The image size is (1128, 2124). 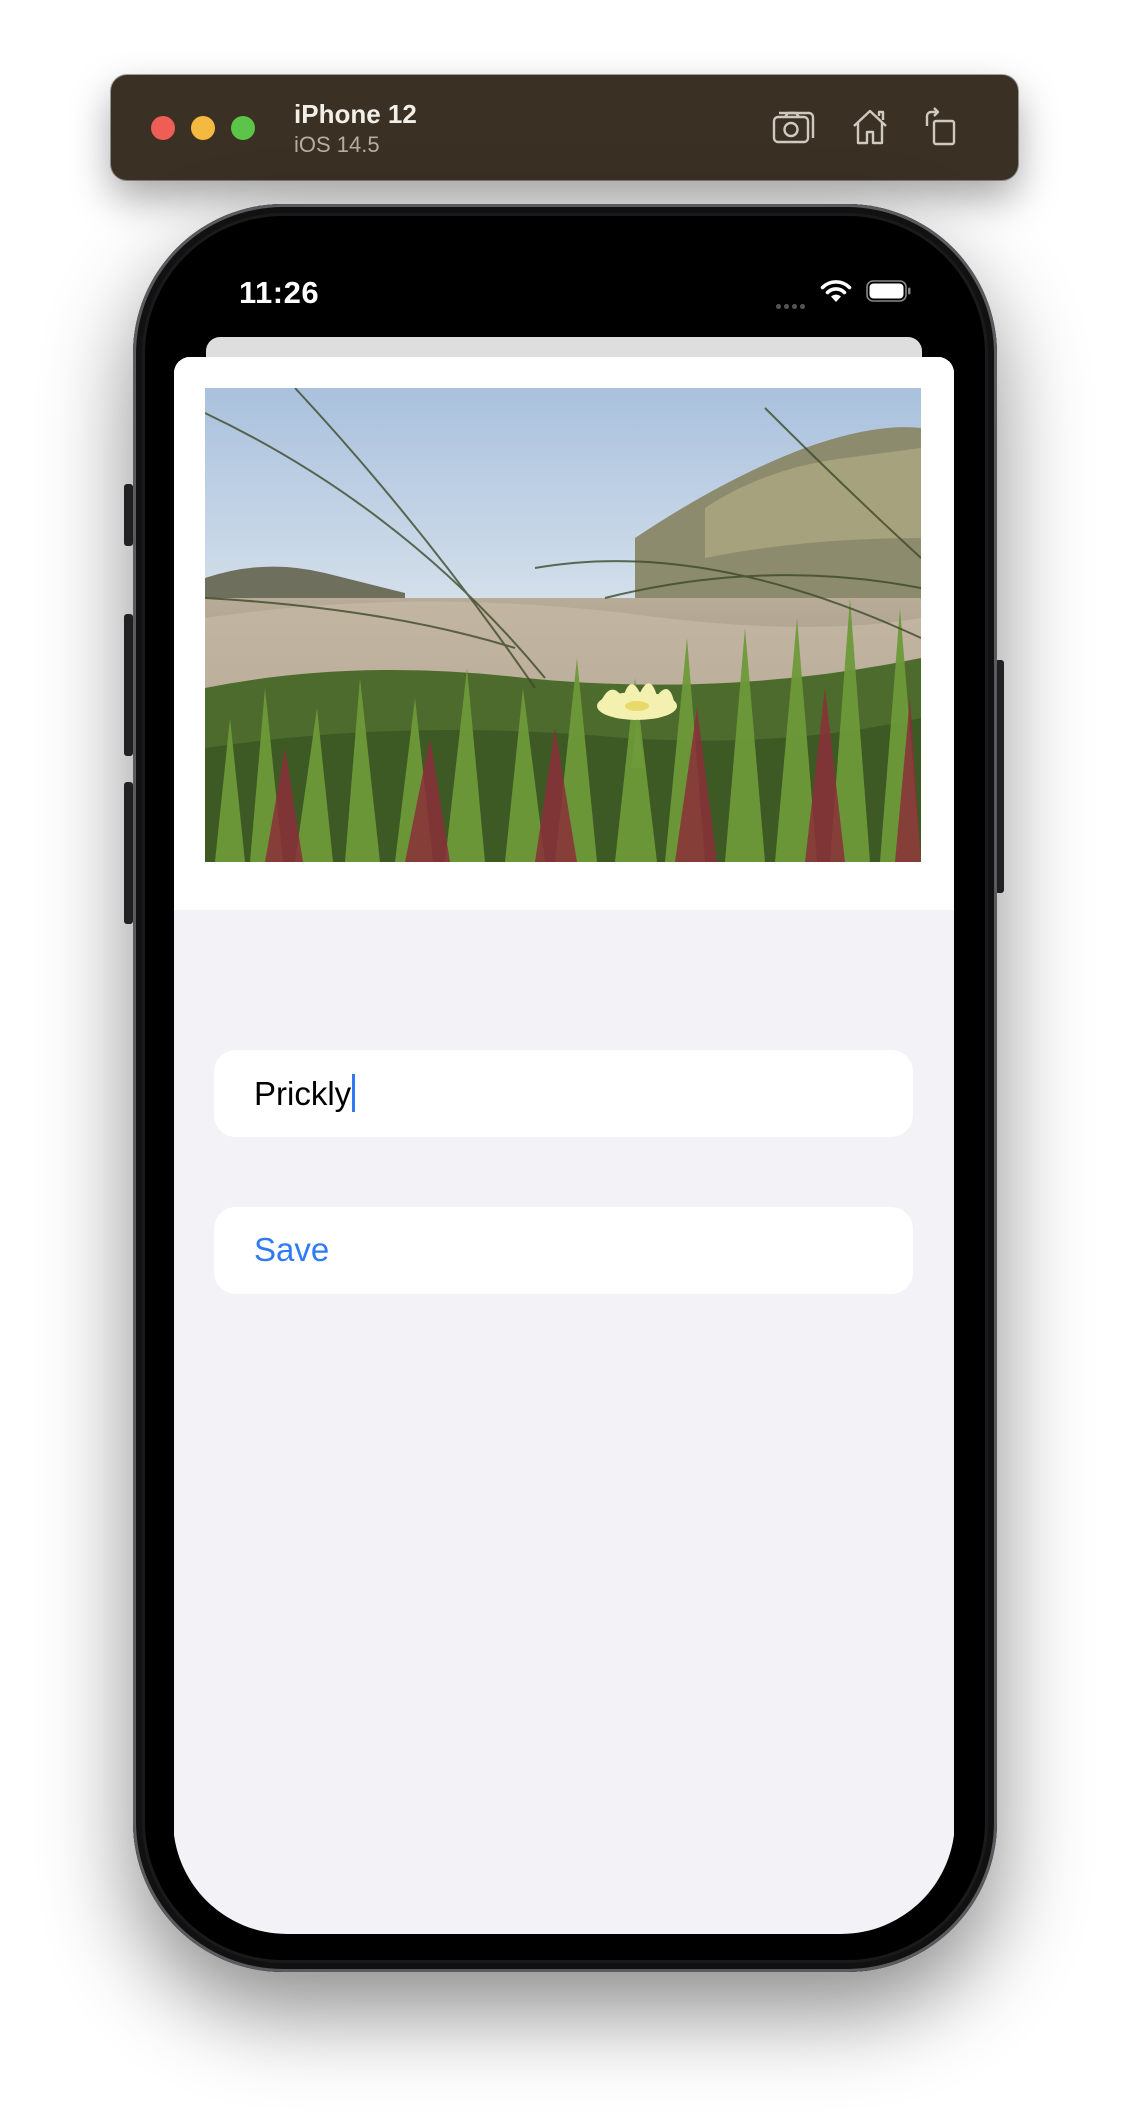 What do you see at coordinates (203, 128) in the screenshot?
I see `minimize-window-button` at bounding box center [203, 128].